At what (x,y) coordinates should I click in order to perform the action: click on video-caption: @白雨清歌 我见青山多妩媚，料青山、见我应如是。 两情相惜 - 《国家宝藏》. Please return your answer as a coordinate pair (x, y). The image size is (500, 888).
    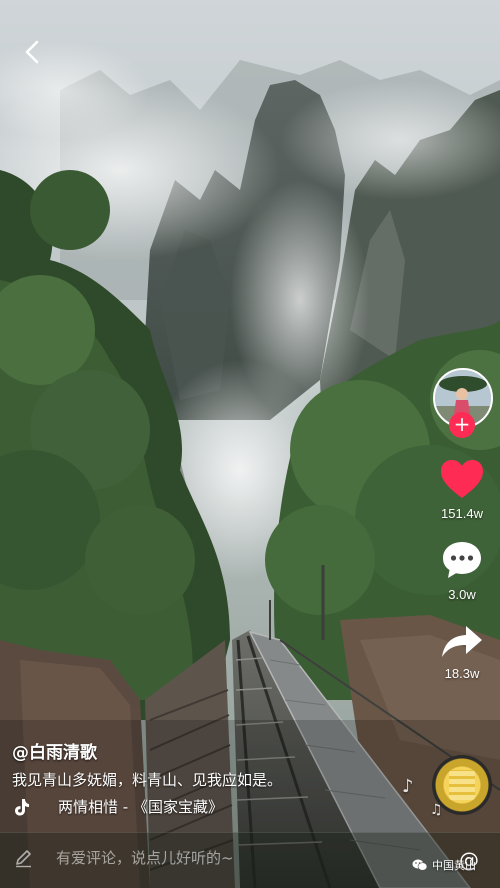
    Looking at the image, I should click on (202, 777).